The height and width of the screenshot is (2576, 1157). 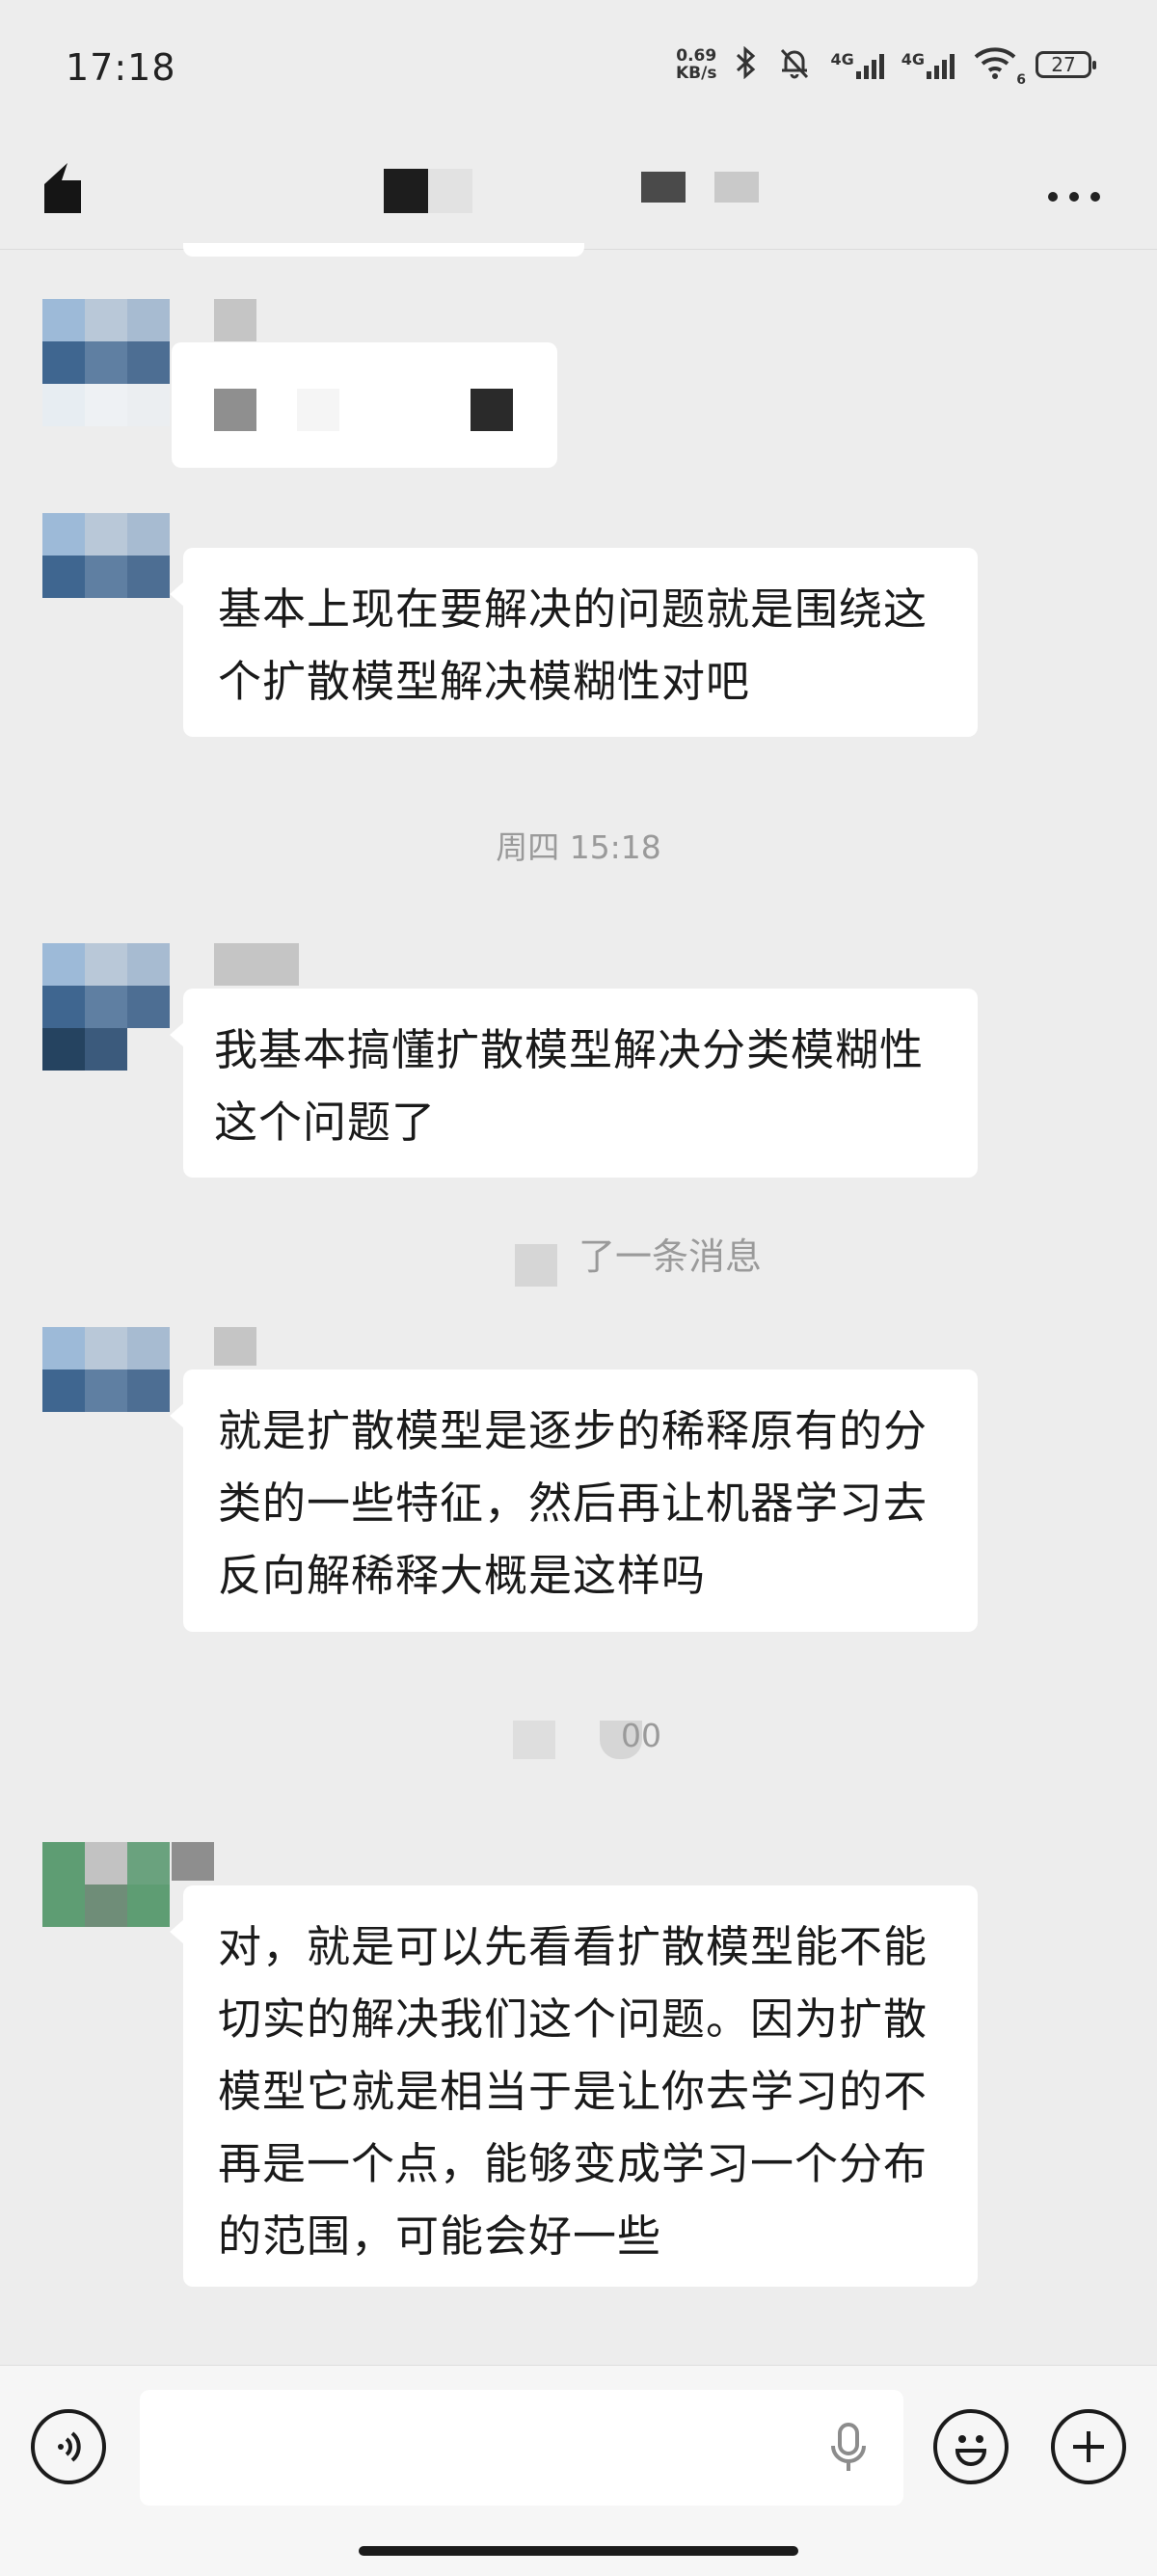 I want to click on signal-1: 4G, so click(x=857, y=64).